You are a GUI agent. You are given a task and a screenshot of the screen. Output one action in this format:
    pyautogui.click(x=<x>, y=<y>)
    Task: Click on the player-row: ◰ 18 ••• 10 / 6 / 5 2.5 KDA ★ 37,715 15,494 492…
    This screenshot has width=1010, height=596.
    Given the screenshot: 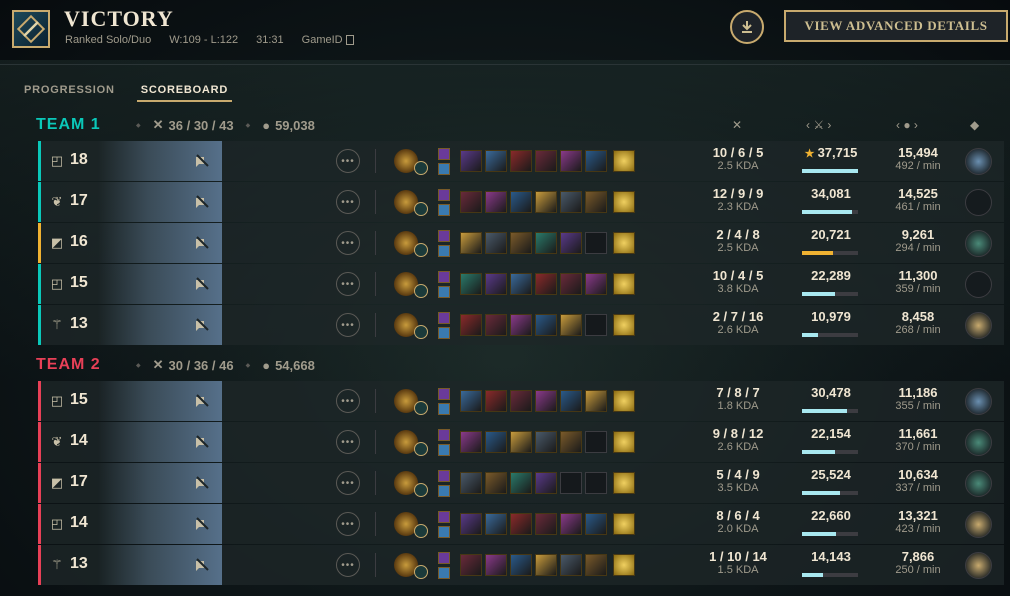 What is the action you would take?
    pyautogui.click(x=521, y=161)
    